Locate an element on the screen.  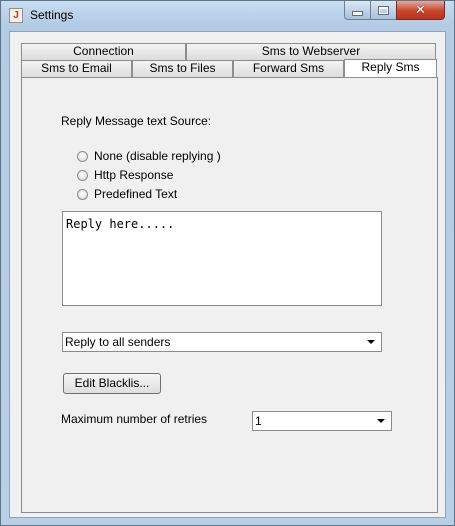
radio-http-response-label: Http Response is located at coordinates (134, 175).